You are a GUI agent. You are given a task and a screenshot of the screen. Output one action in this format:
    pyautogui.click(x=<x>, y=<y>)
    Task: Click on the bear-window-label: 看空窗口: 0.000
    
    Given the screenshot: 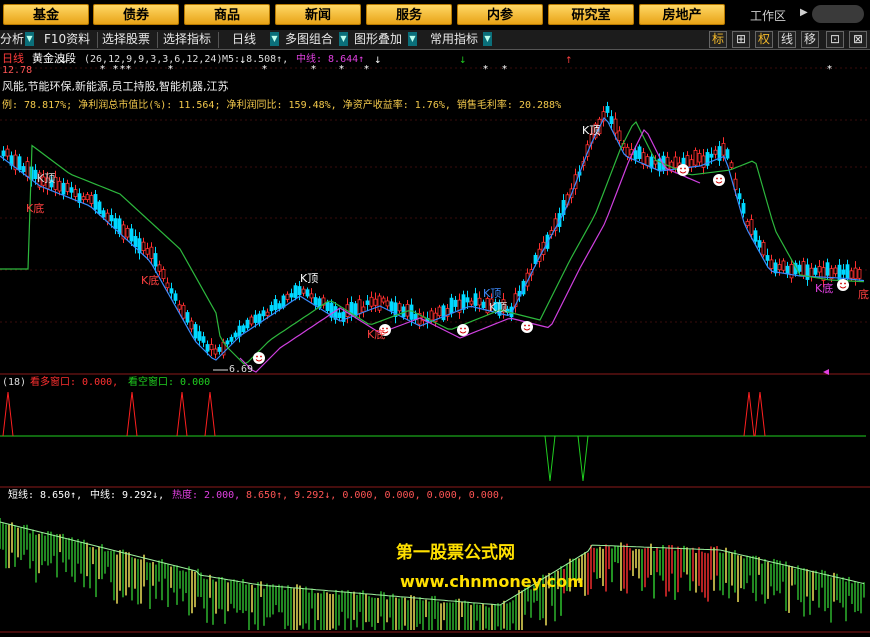 What is the action you would take?
    pyautogui.click(x=169, y=382)
    